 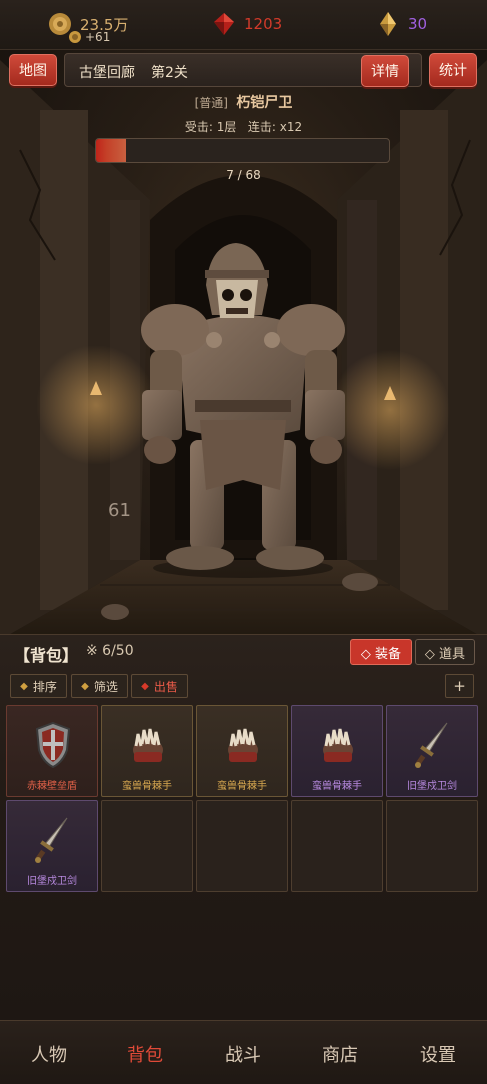 What do you see at coordinates (52, 786) in the screenshot?
I see `item-name: 赤棘壁垒盾` at bounding box center [52, 786].